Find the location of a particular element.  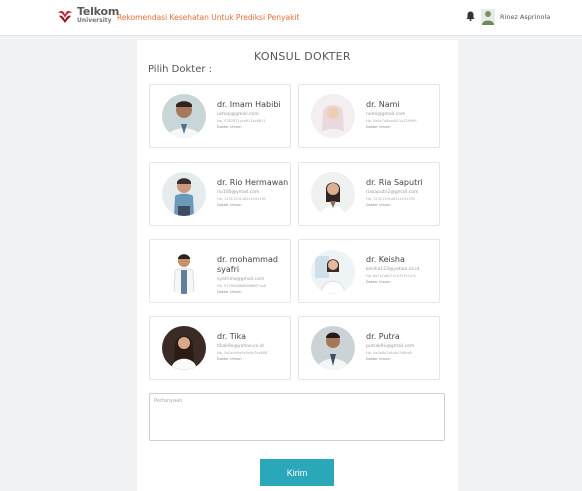

doctor-email: tikak9x@yahoo.co.id is located at coordinates (240, 346).